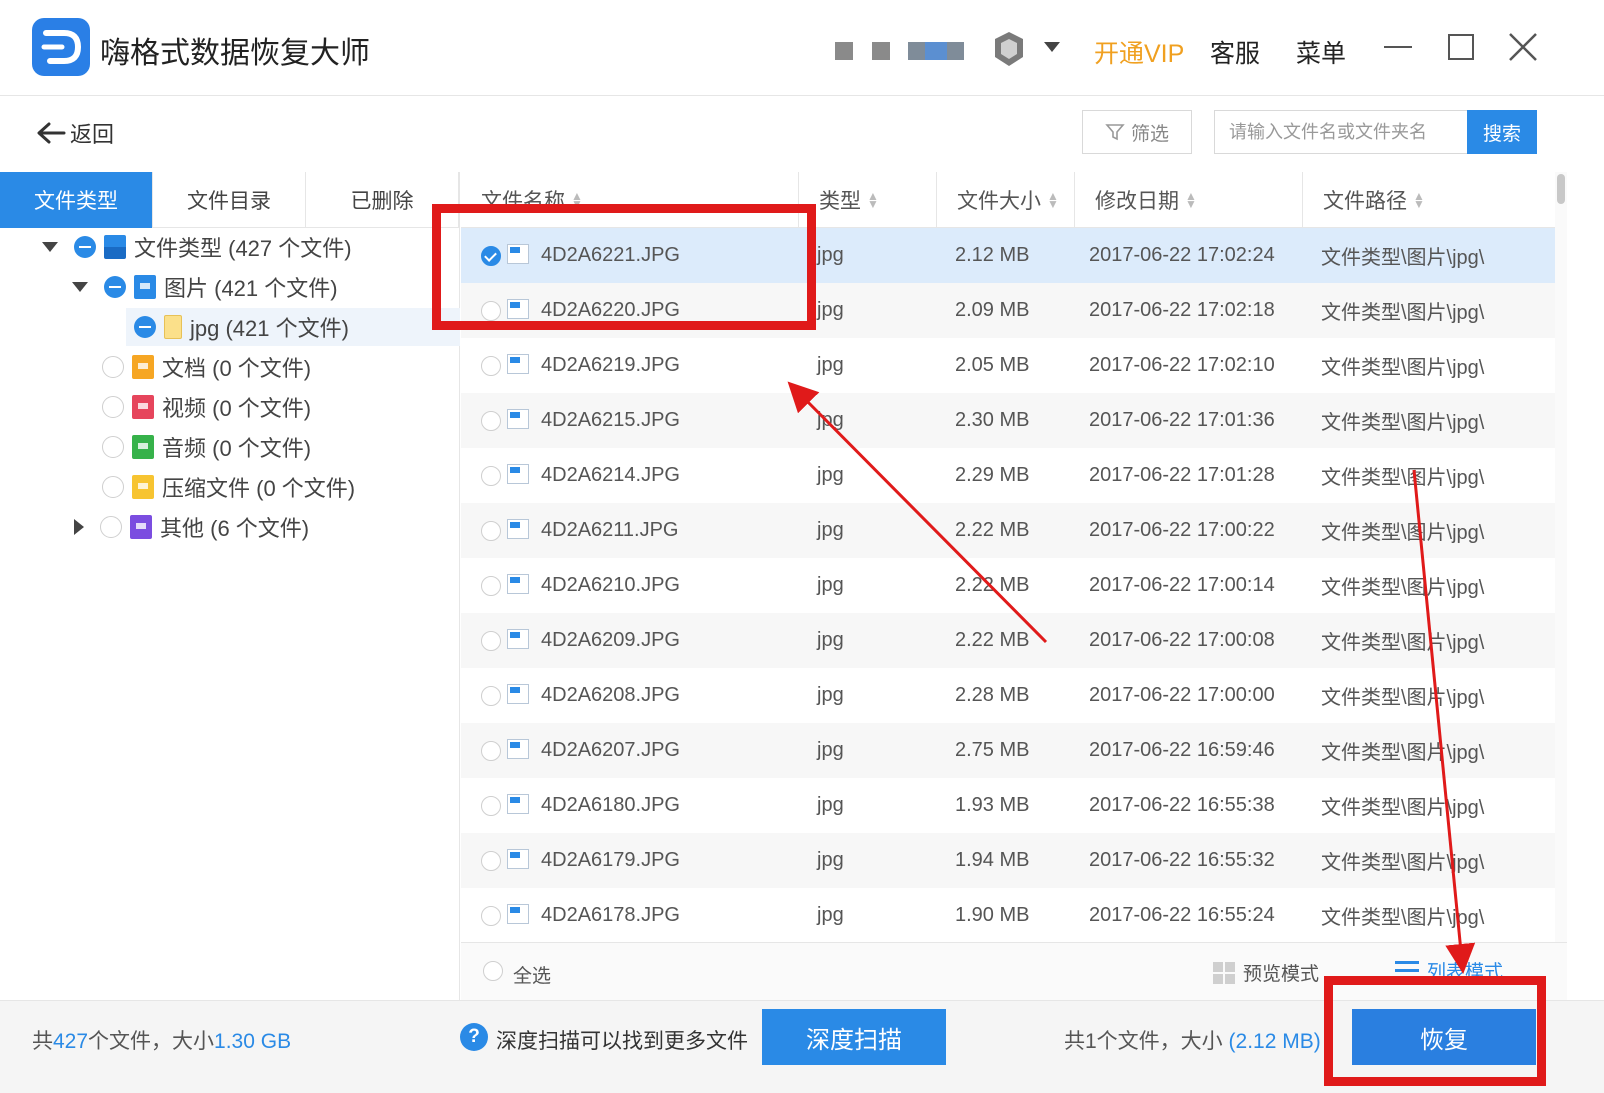 The image size is (1604, 1093). What do you see at coordinates (493, 971) in the screenshot?
I see `select-all-checkbox` at bounding box center [493, 971].